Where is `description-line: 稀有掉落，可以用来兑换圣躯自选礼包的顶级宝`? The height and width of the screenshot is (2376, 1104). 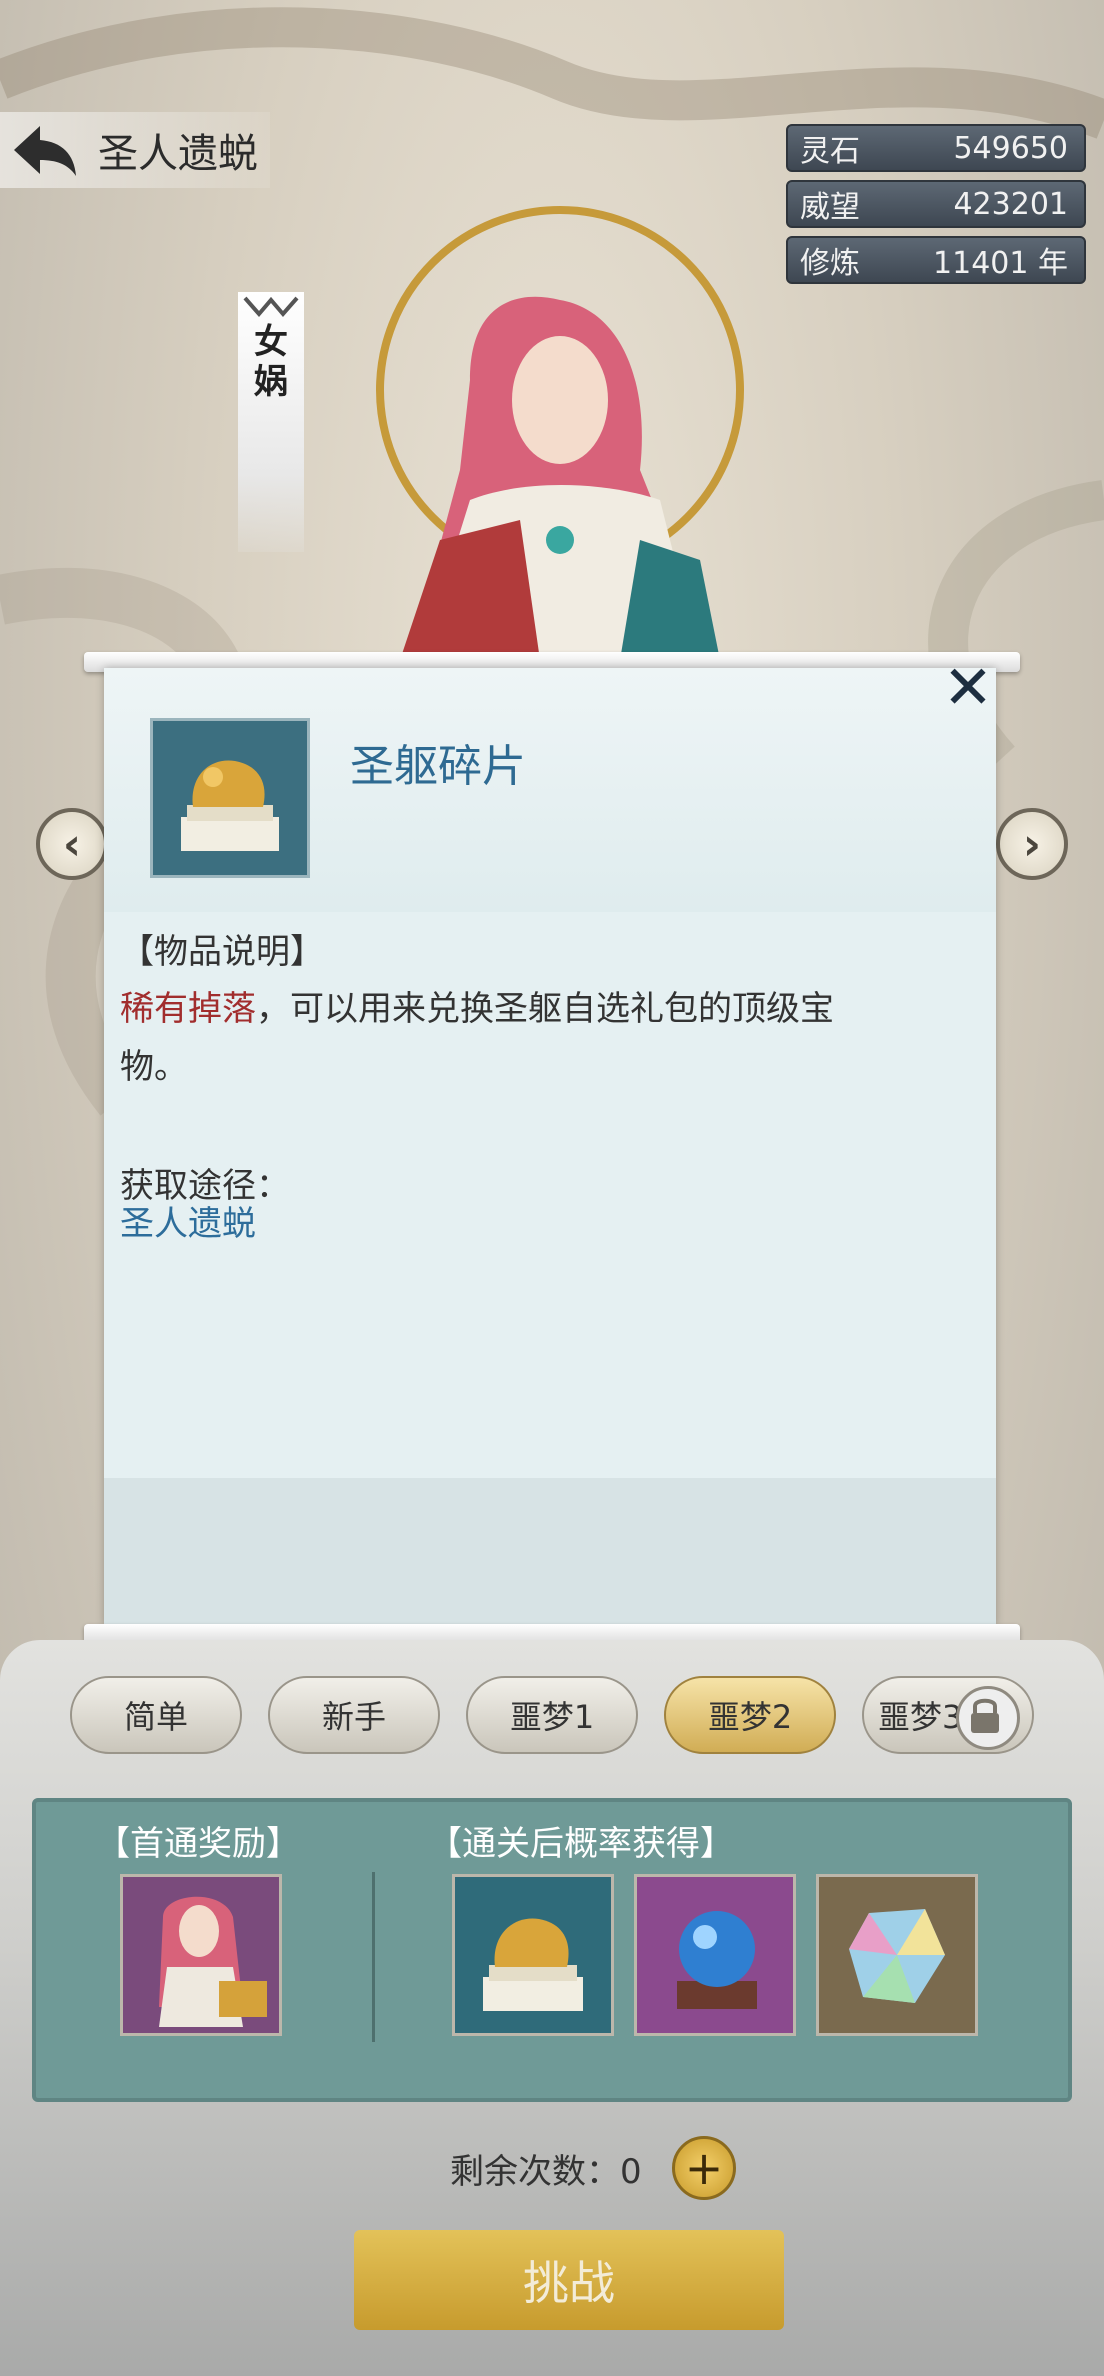
description-line: 稀有掉落，可以用来兑换圣躯自选礼包的顶级宝 is located at coordinates (477, 1009).